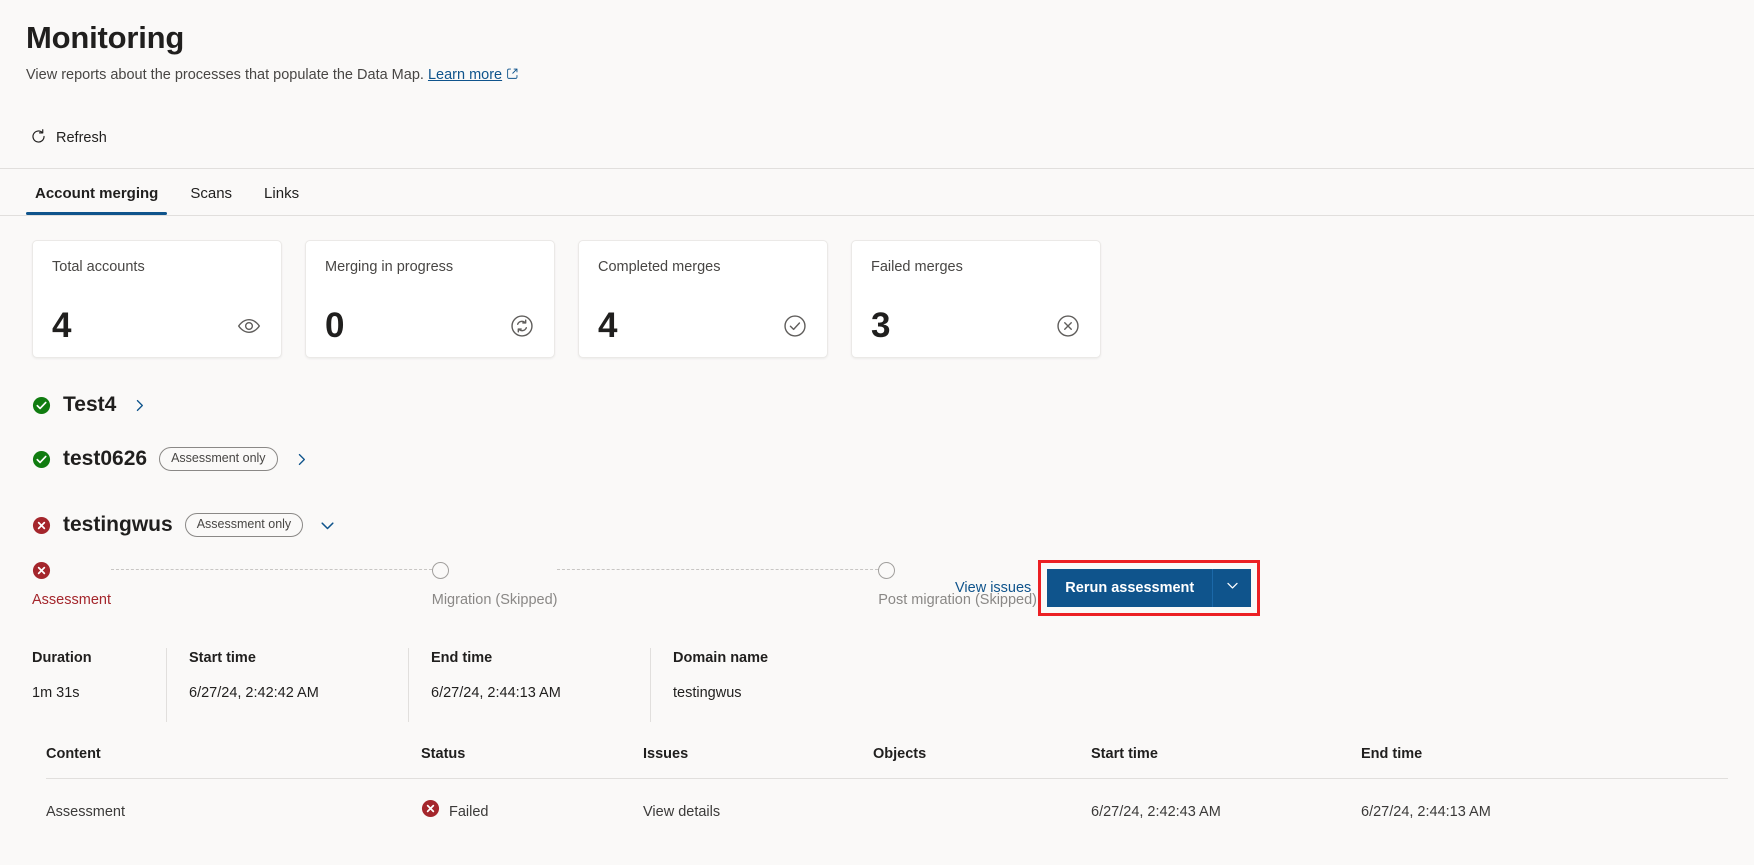 This screenshot has height=865, width=1754. I want to click on cell-end-time: 6/27/24, 2:44:13 AM, so click(1426, 812).